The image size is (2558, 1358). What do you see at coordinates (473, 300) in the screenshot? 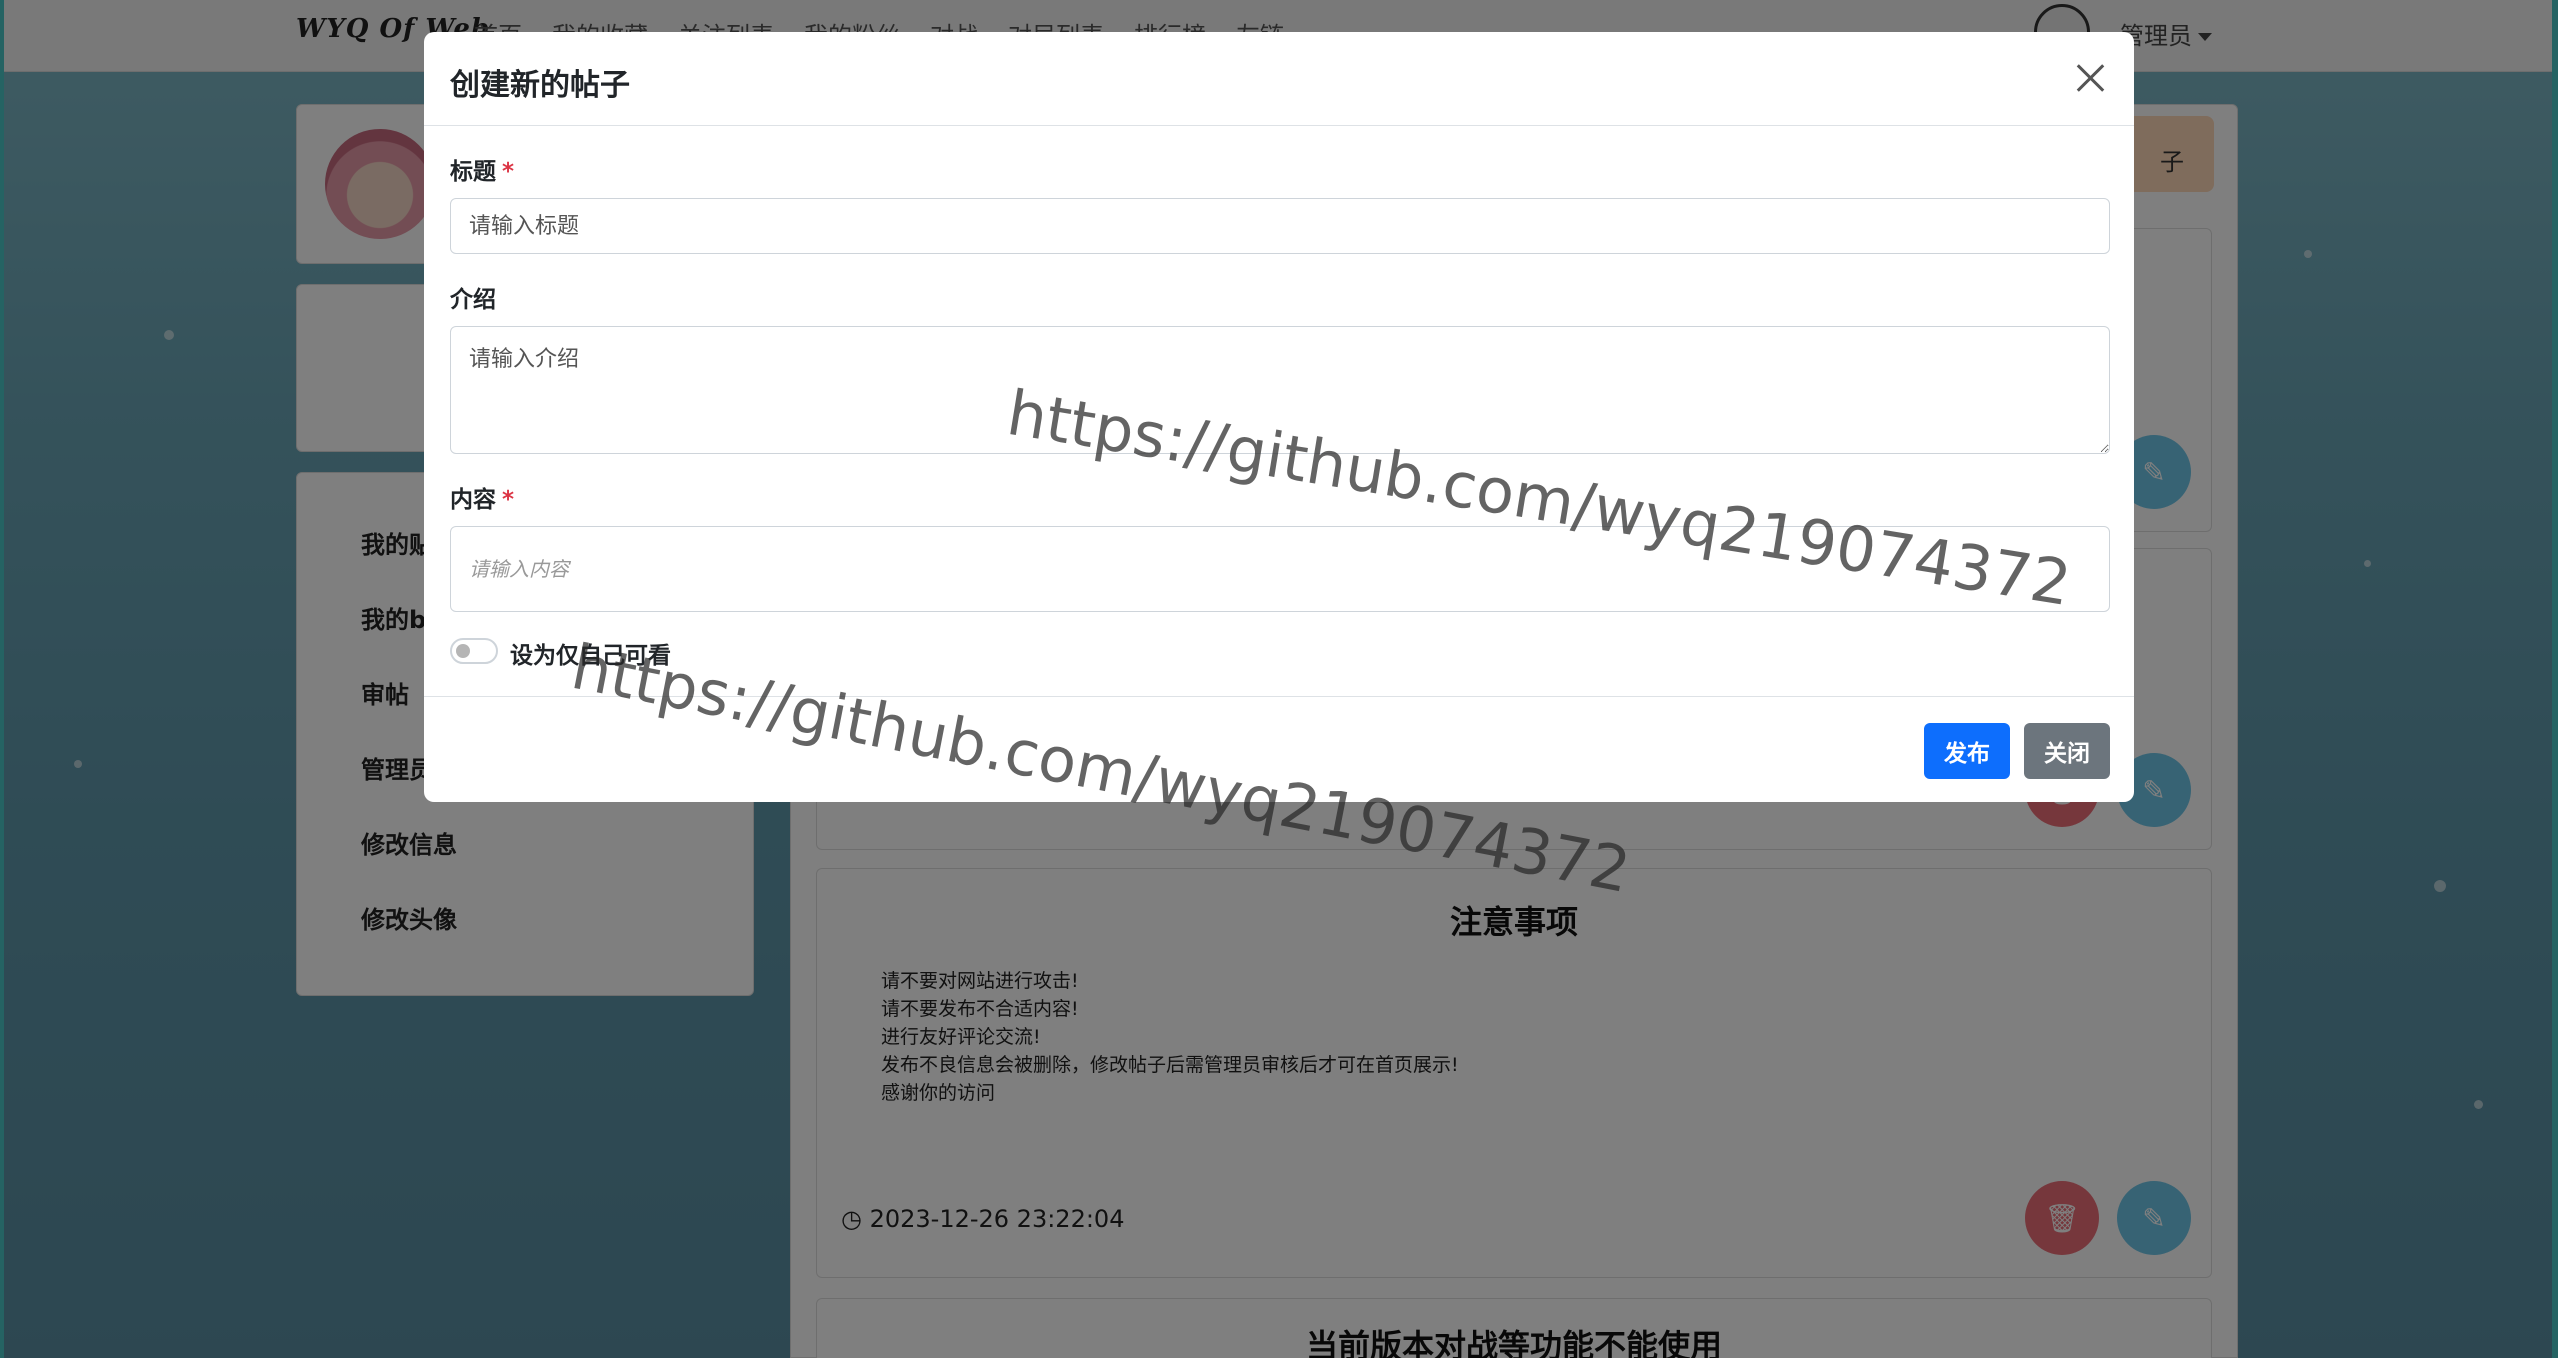
I see `intro-label: 介绍` at bounding box center [473, 300].